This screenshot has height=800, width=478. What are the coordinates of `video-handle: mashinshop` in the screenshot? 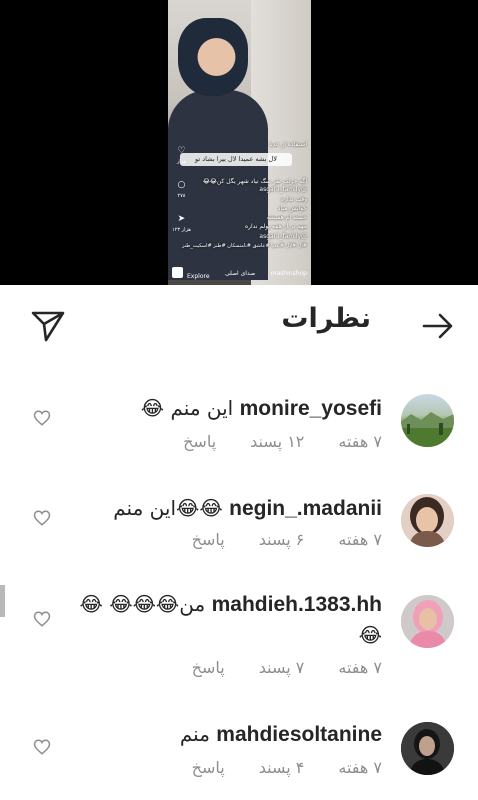 It's located at (289, 273).